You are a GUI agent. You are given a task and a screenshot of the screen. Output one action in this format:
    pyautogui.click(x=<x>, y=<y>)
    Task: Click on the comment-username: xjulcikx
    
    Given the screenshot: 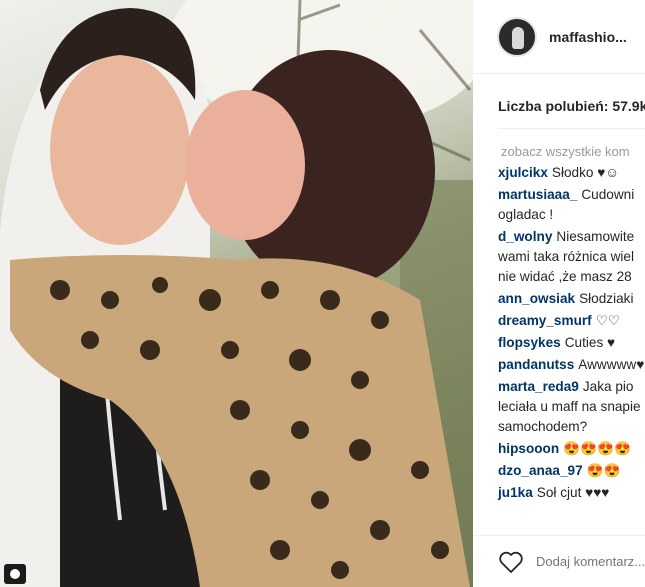 What is the action you would take?
    pyautogui.click(x=523, y=172)
    